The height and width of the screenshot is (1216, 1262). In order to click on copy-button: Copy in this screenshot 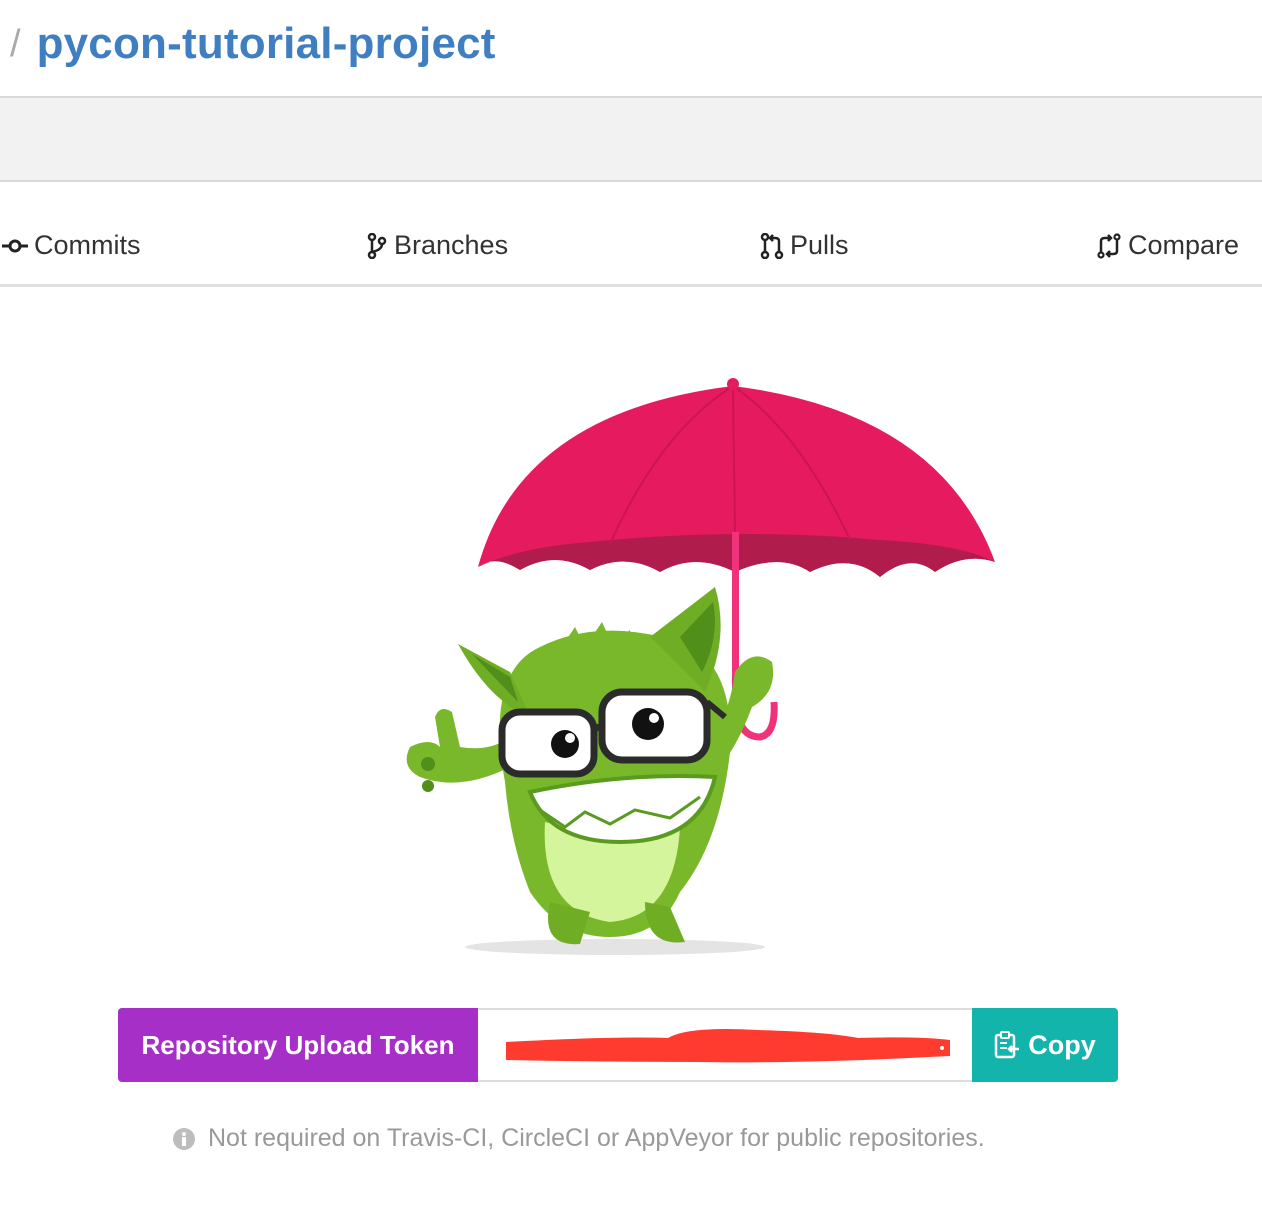, I will do `click(1045, 1045)`.